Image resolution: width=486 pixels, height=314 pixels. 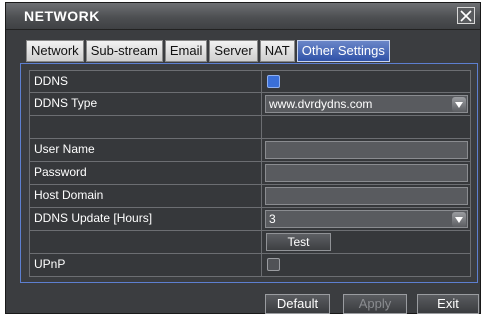 I want to click on ddns-type-value: www.dvrdydns.com, so click(x=321, y=104).